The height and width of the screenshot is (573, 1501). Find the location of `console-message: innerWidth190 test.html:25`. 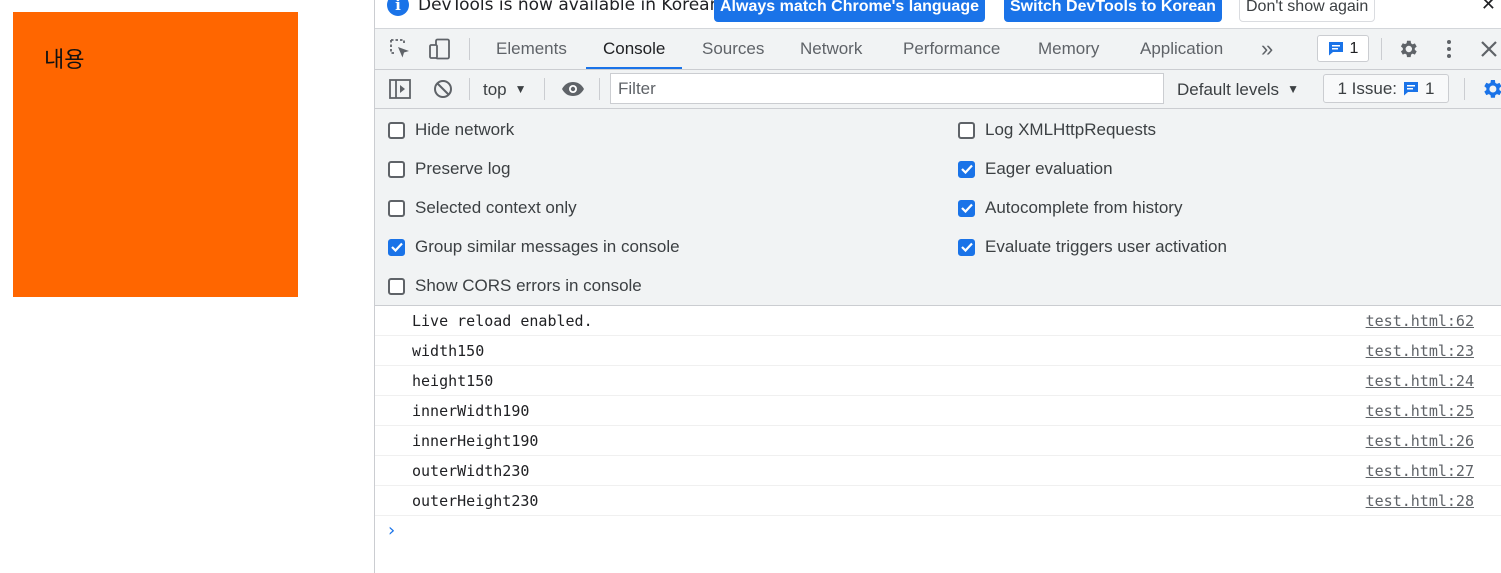

console-message: innerWidth190 test.html:25 is located at coordinates (938, 411).